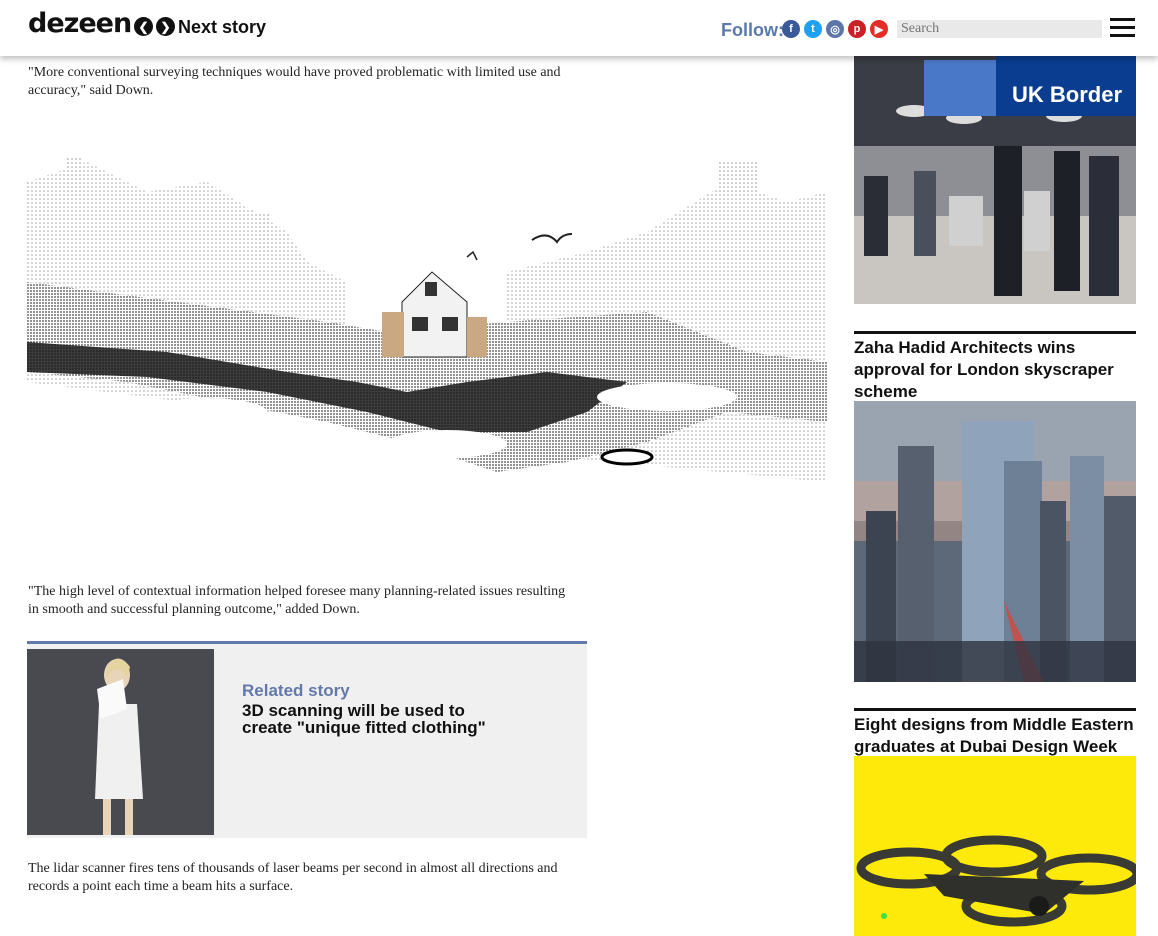 The height and width of the screenshot is (936, 1158). What do you see at coordinates (165, 26) in the screenshot?
I see `next-story-arrow-icon: ❯` at bounding box center [165, 26].